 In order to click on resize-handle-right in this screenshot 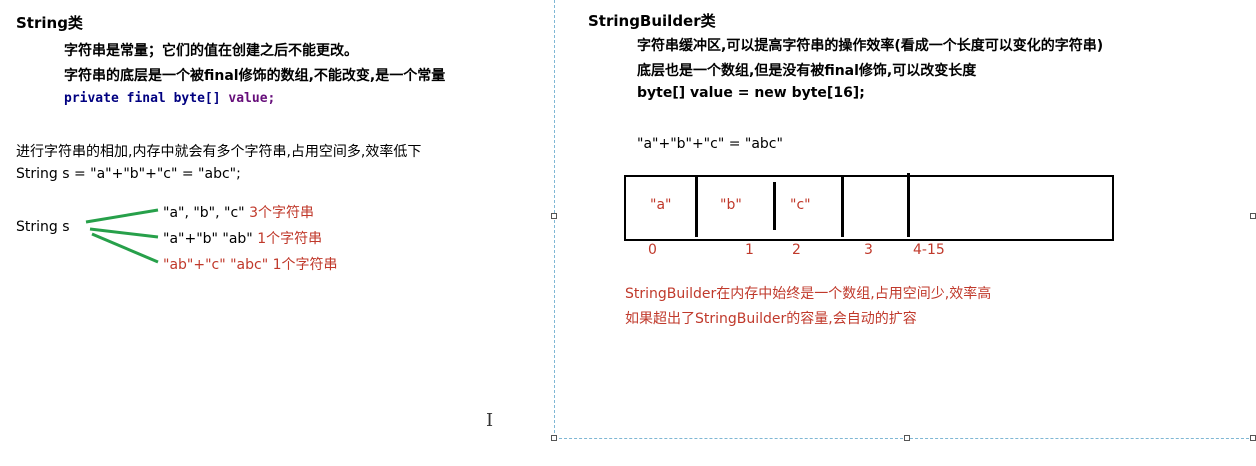, I will do `click(1253, 216)`.